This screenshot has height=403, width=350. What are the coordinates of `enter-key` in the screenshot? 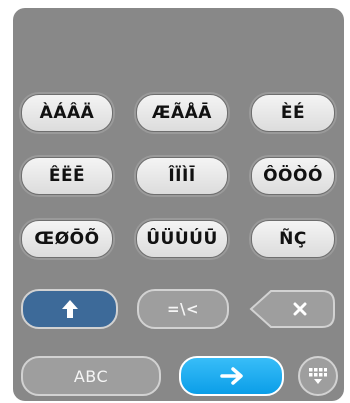 It's located at (231, 376).